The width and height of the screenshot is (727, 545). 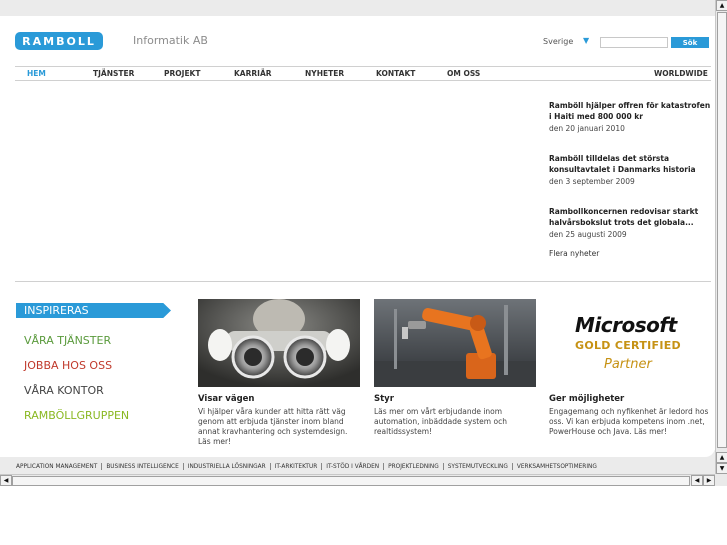 I want to click on country-selector: Sverige, so click(x=558, y=41).